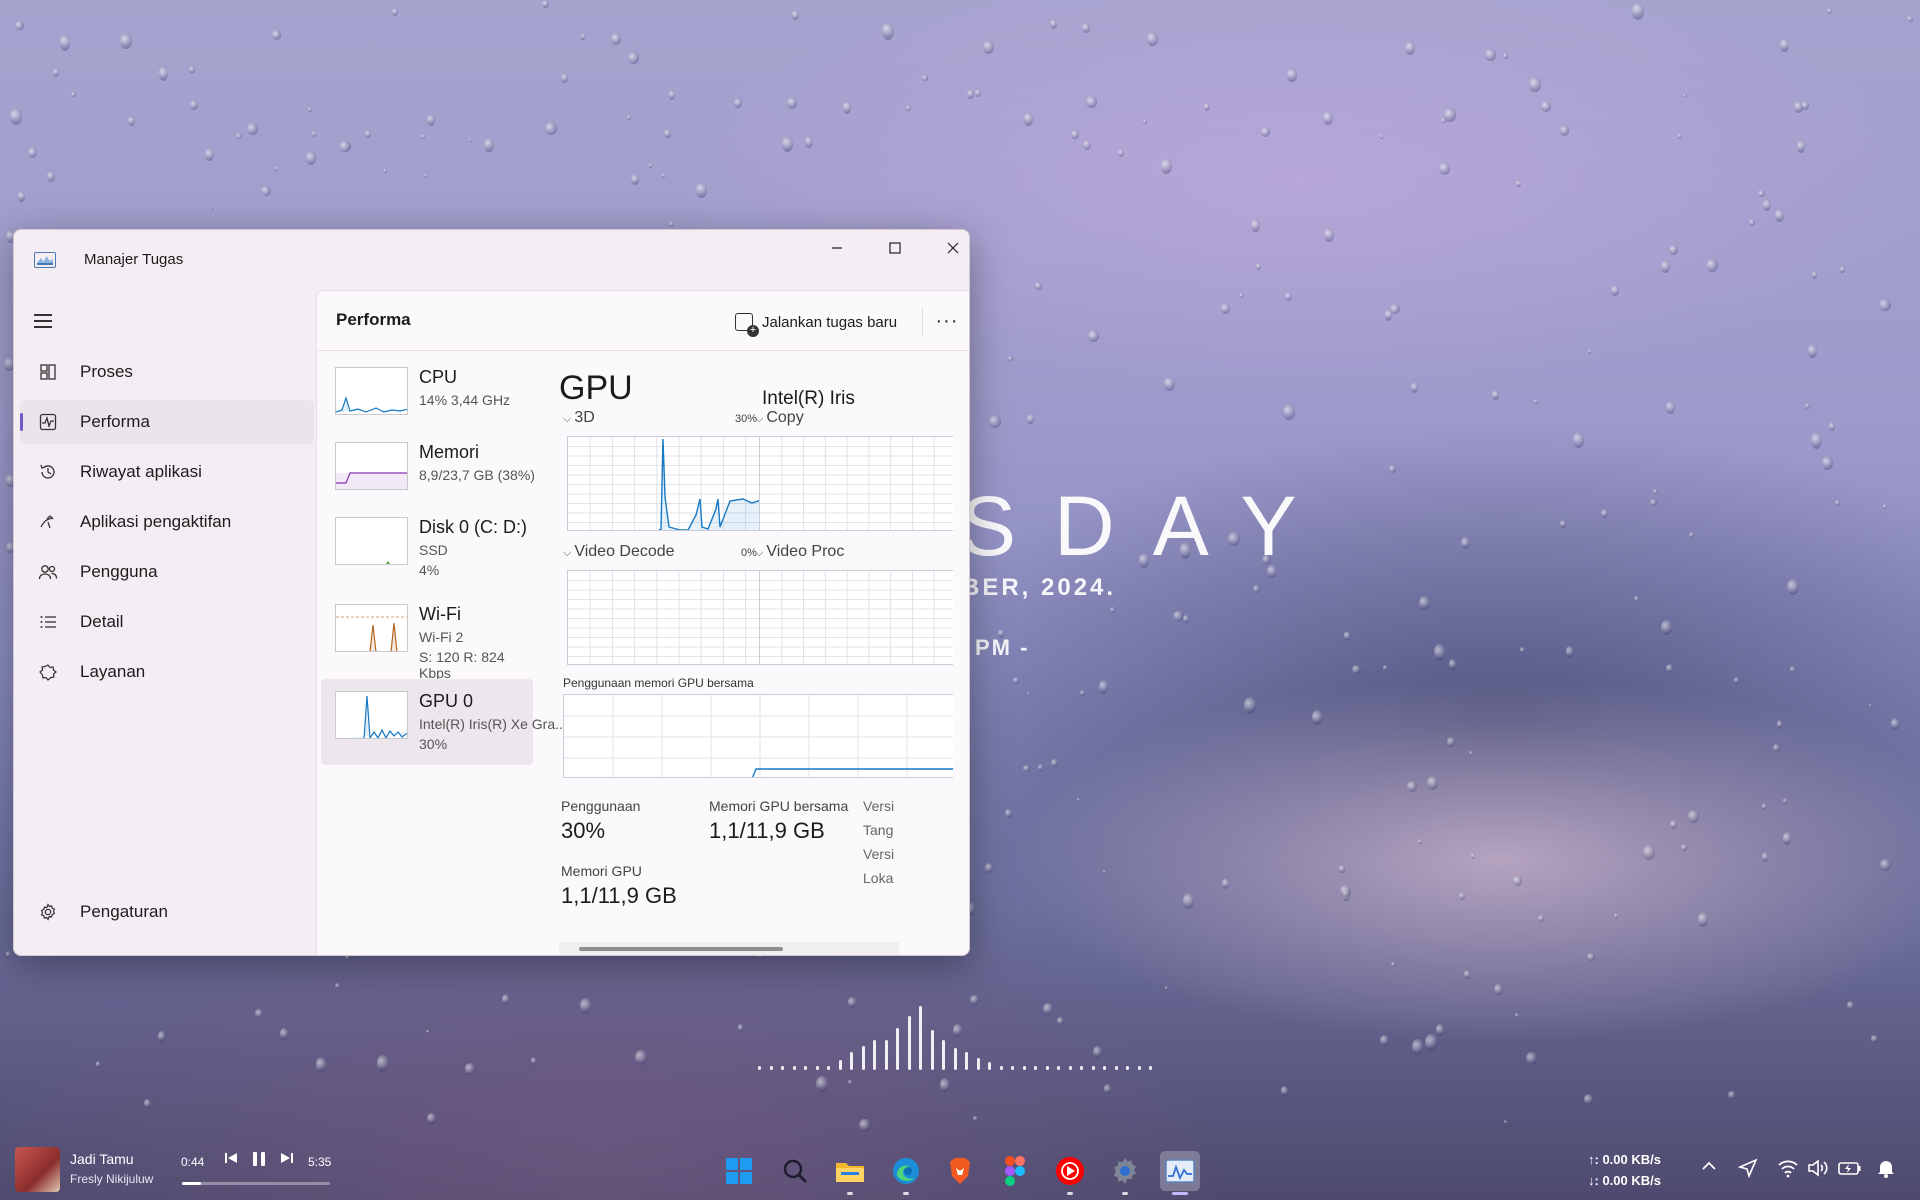  What do you see at coordinates (48, 572) in the screenshot?
I see `users-icon` at bounding box center [48, 572].